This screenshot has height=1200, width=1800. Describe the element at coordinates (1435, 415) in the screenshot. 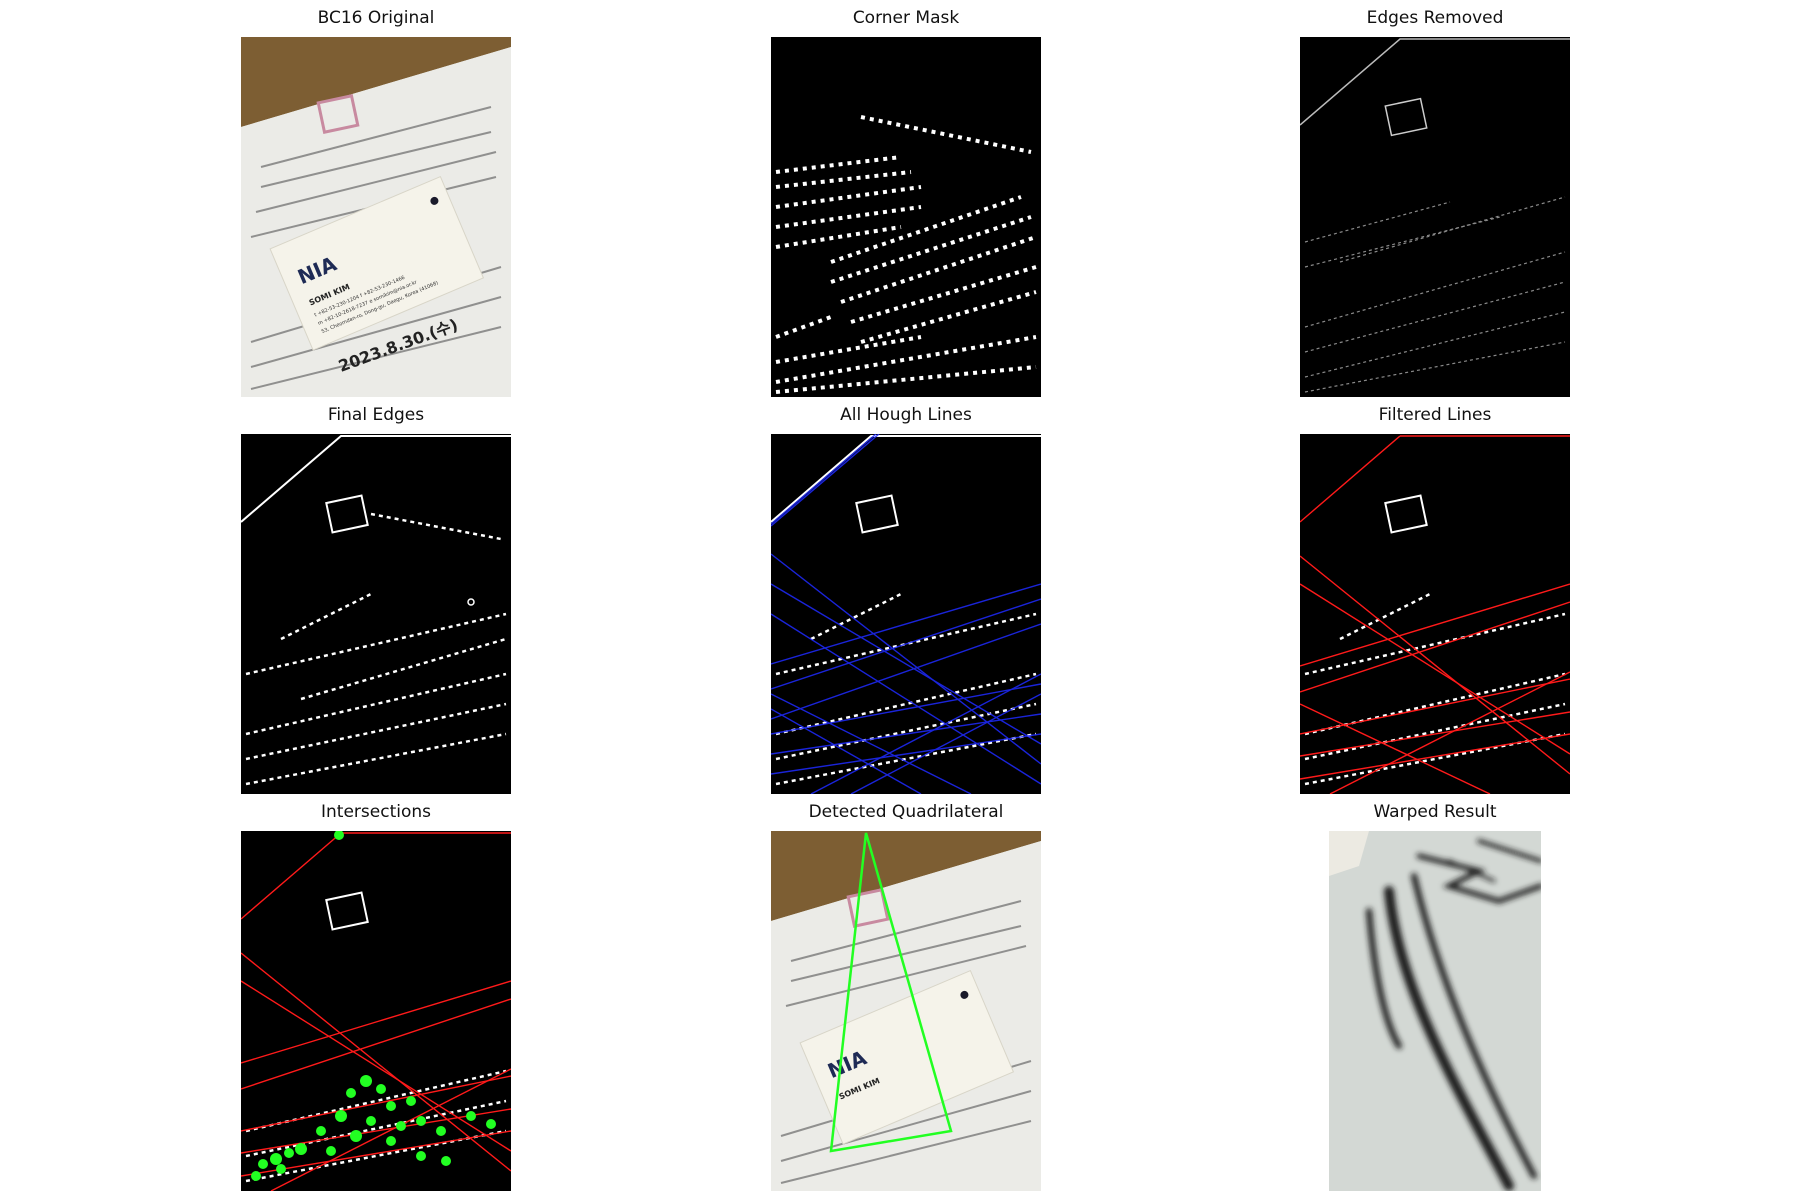

I see `panel-title: Filtered Lines` at that location.